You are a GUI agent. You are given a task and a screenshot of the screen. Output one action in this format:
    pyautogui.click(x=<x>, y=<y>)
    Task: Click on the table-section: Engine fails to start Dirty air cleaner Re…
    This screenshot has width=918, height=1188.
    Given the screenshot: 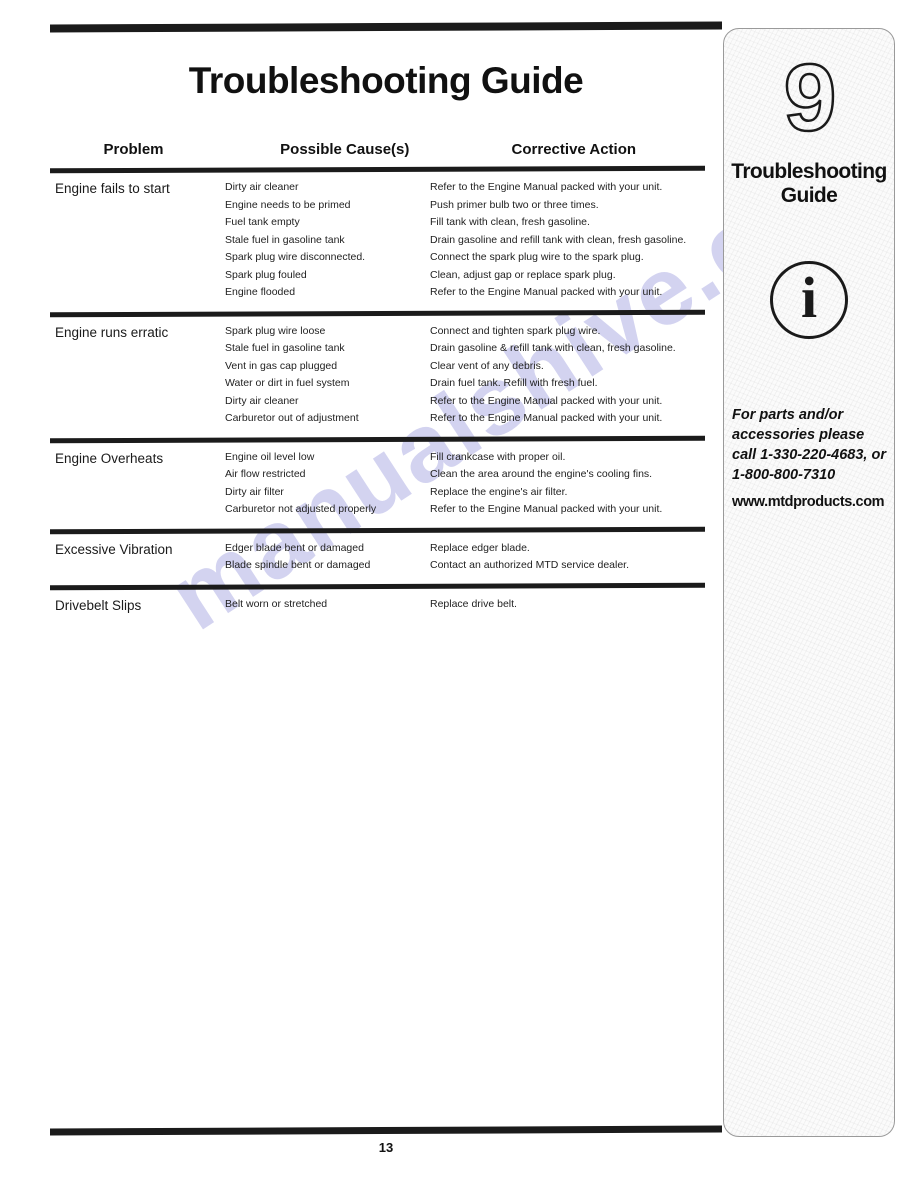 What is the action you would take?
    pyautogui.click(x=377, y=241)
    